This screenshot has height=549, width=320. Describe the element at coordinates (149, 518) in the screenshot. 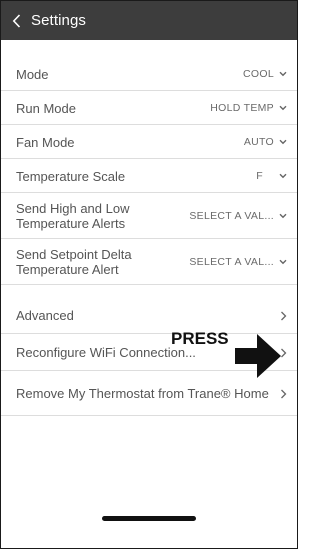

I see `home-indicator` at that location.